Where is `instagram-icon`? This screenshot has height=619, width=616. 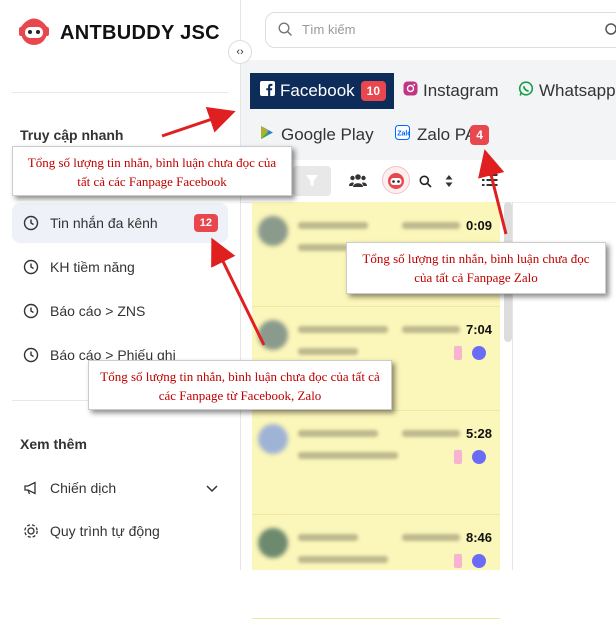
instagram-icon is located at coordinates (410, 91).